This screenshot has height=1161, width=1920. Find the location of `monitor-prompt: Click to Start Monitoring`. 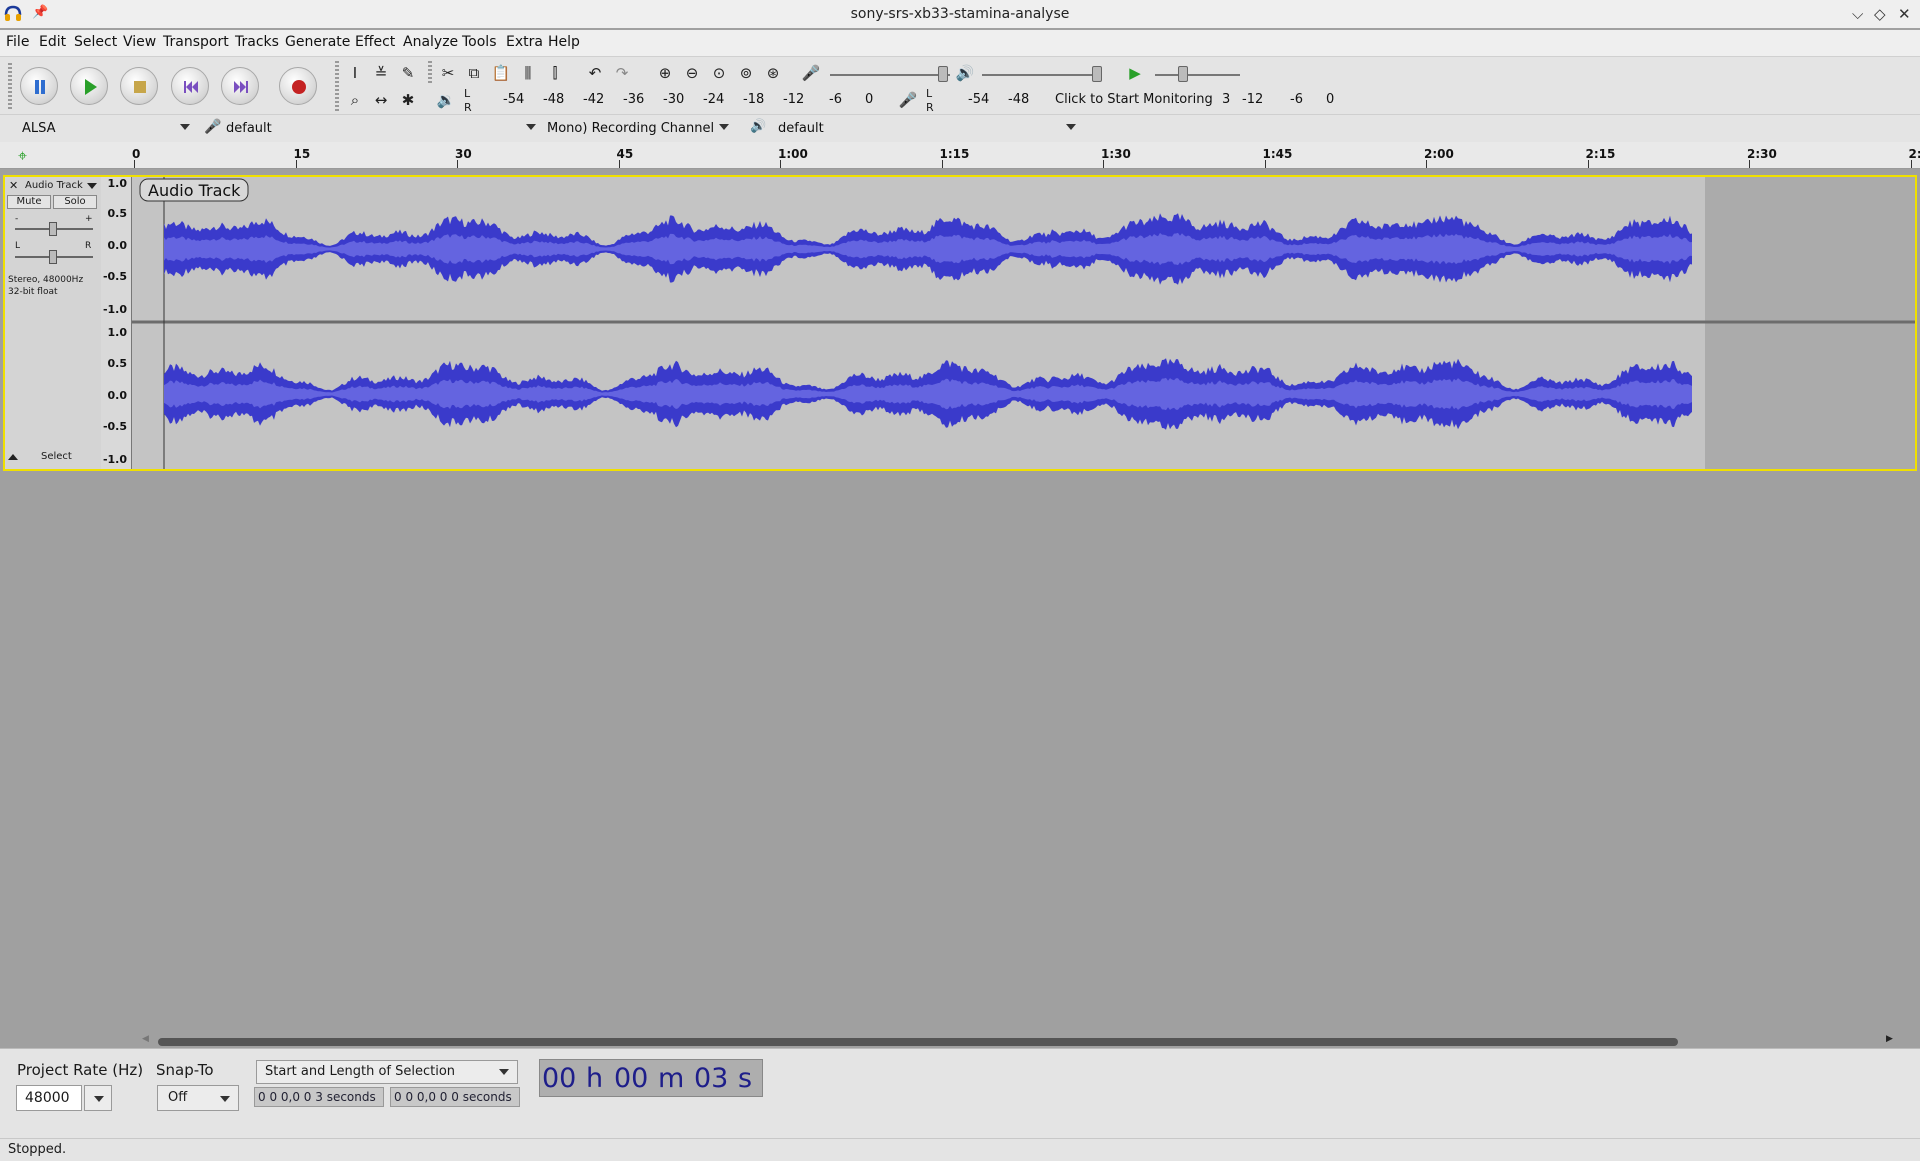

monitor-prompt: Click to Start Monitoring is located at coordinates (1134, 99).